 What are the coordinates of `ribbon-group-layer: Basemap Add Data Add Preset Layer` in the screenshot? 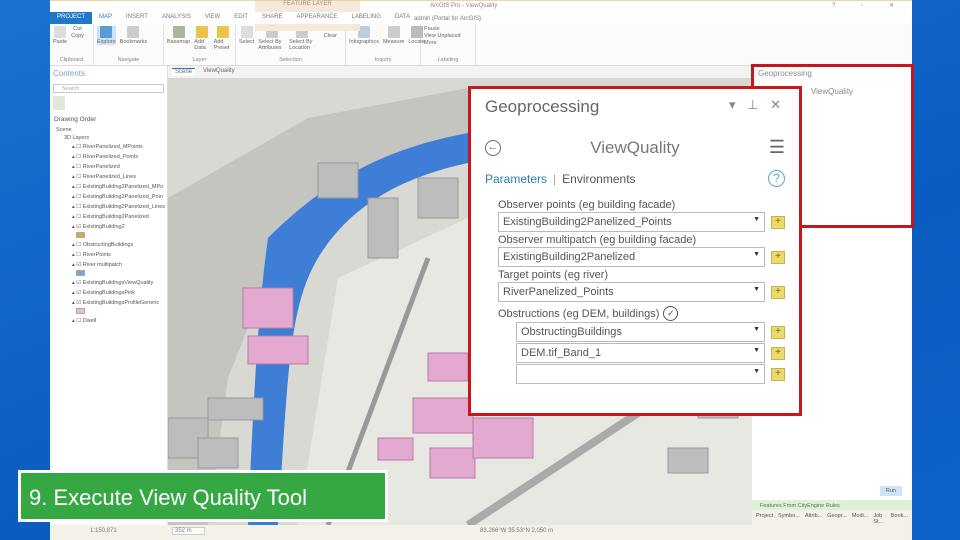 It's located at (200, 44).